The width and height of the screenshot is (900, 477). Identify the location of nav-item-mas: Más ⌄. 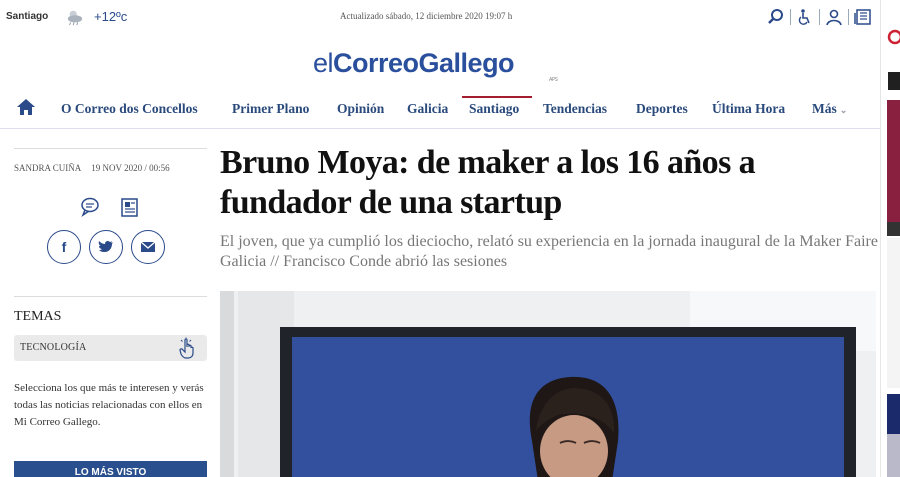
(829, 109).